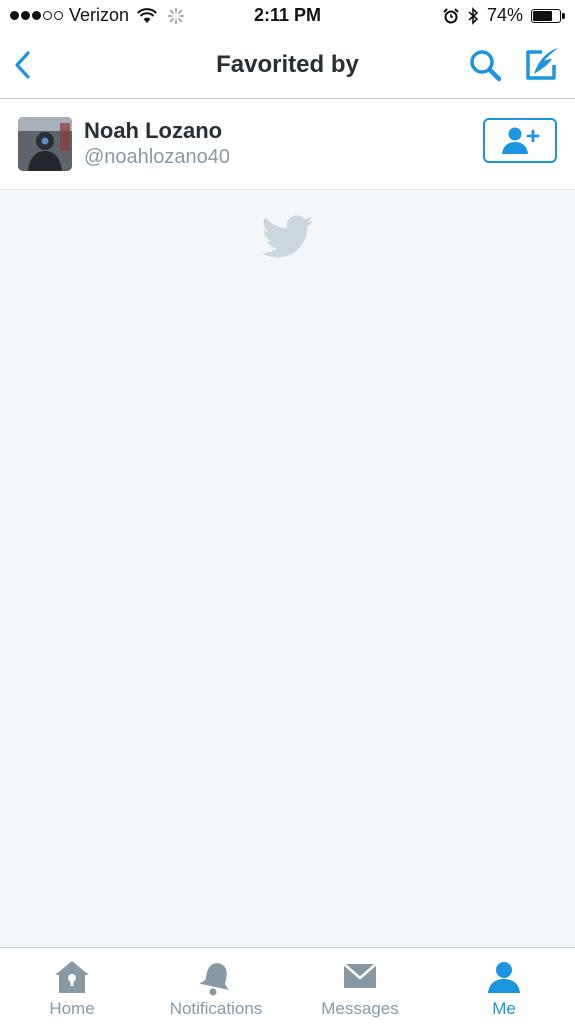  Describe the element at coordinates (360, 1008) in the screenshot. I see `tab-label: Messages` at that location.